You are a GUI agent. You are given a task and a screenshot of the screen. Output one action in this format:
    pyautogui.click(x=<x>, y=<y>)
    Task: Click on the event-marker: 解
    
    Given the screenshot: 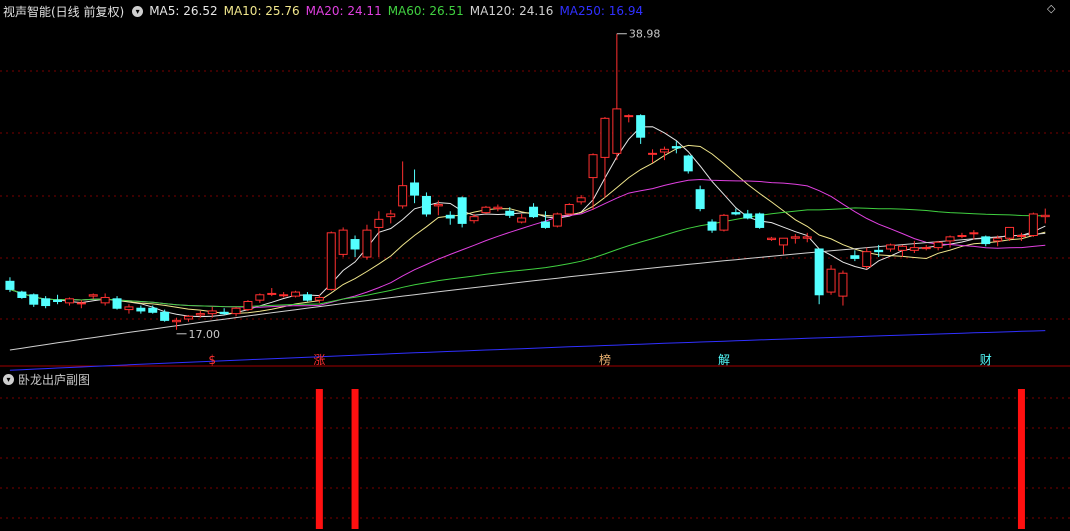 What is the action you would take?
    pyautogui.click(x=724, y=360)
    